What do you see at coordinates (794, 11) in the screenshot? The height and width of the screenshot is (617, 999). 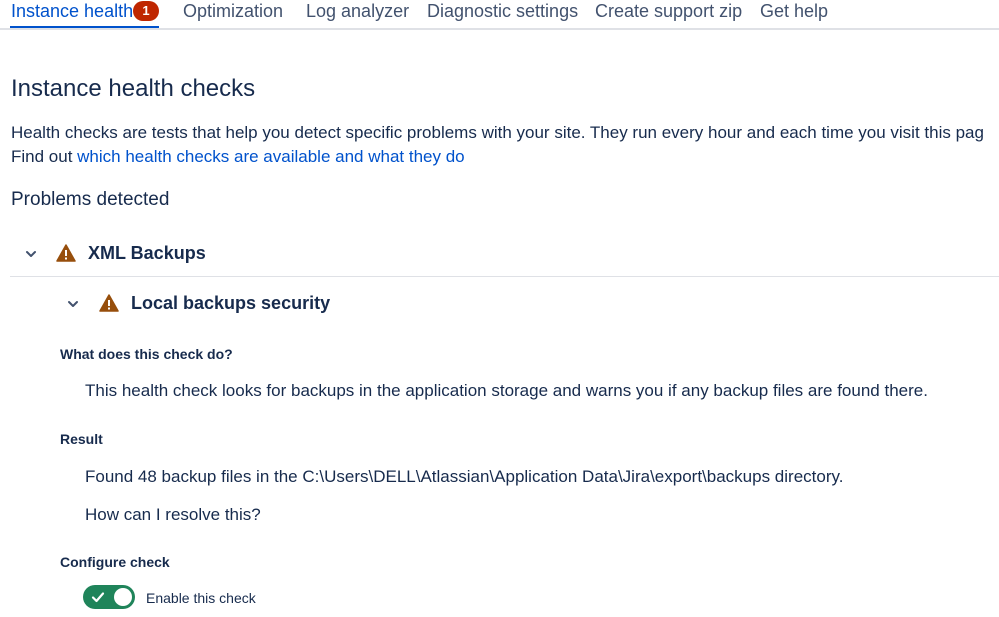 I see `tab-get-help: Get help` at bounding box center [794, 11].